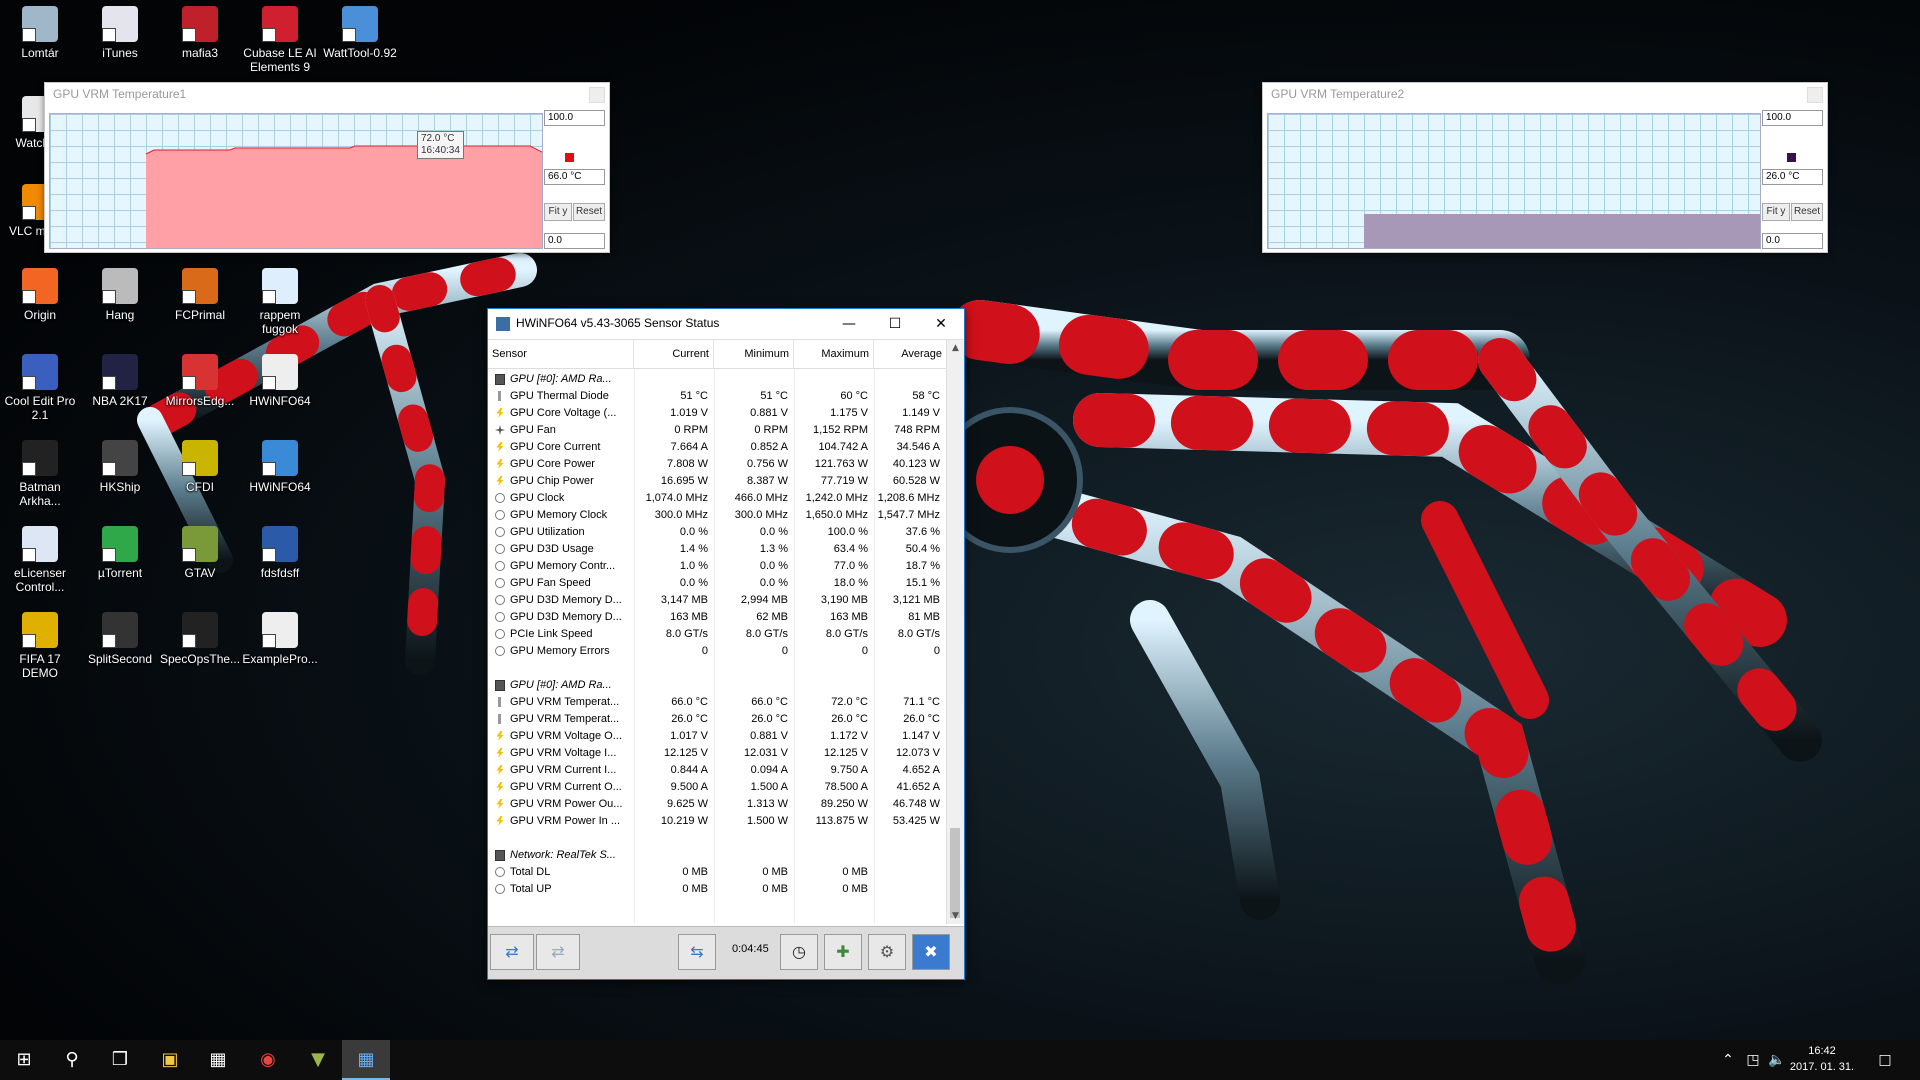  I want to click on desktop-icon: Cubase LE AI Elements 9, so click(280, 40).